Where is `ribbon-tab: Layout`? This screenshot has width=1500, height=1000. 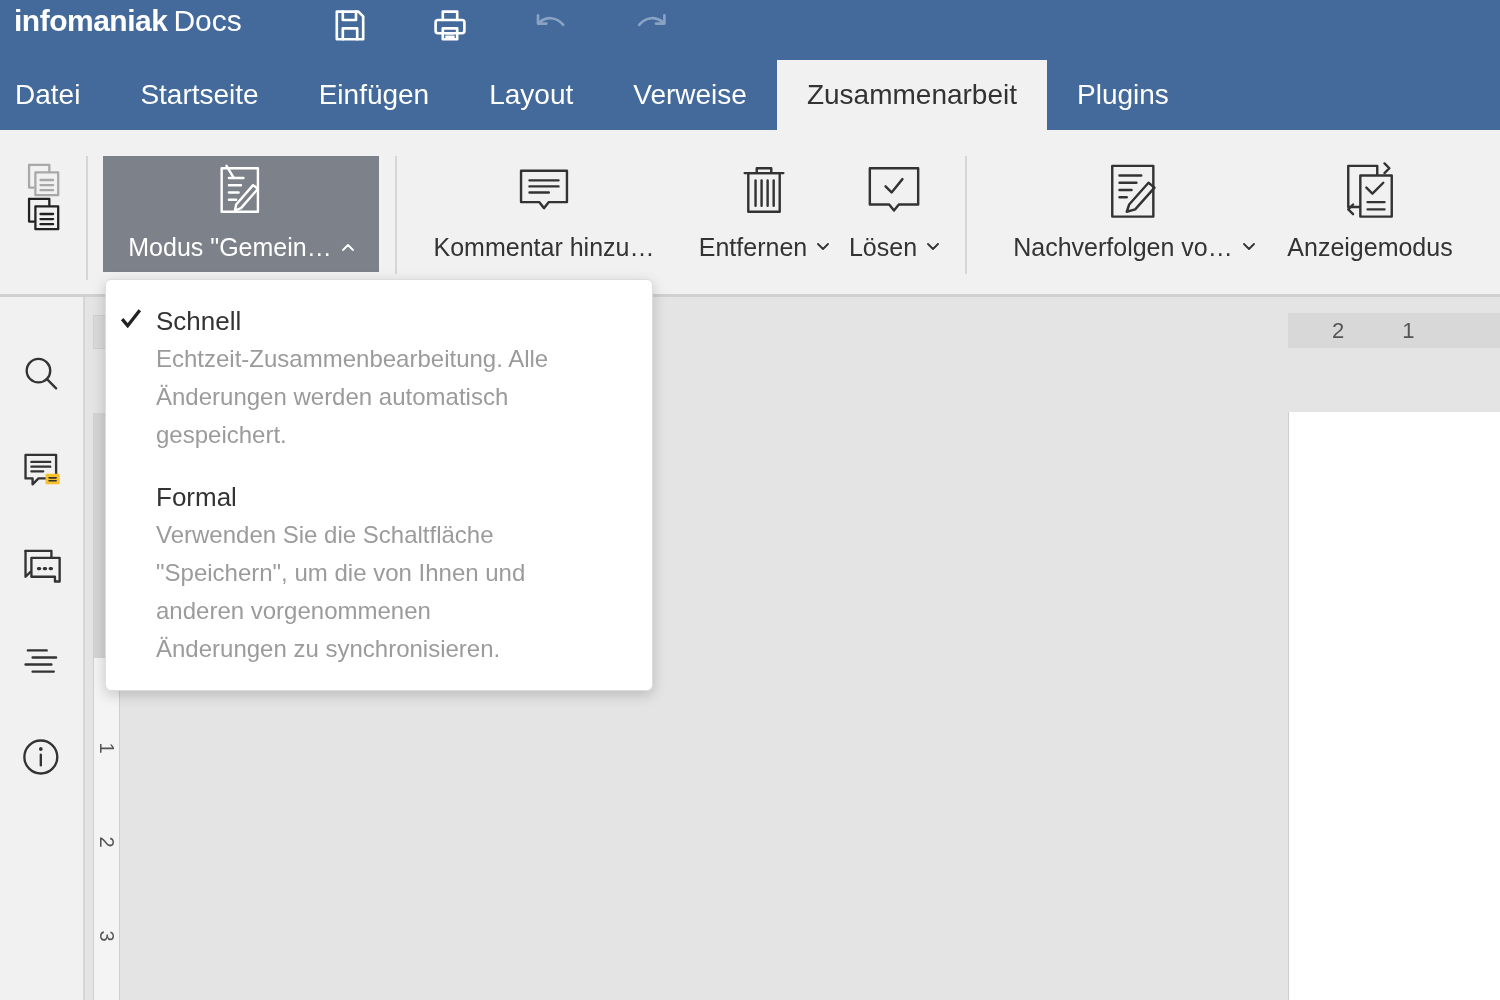 ribbon-tab: Layout is located at coordinates (531, 95).